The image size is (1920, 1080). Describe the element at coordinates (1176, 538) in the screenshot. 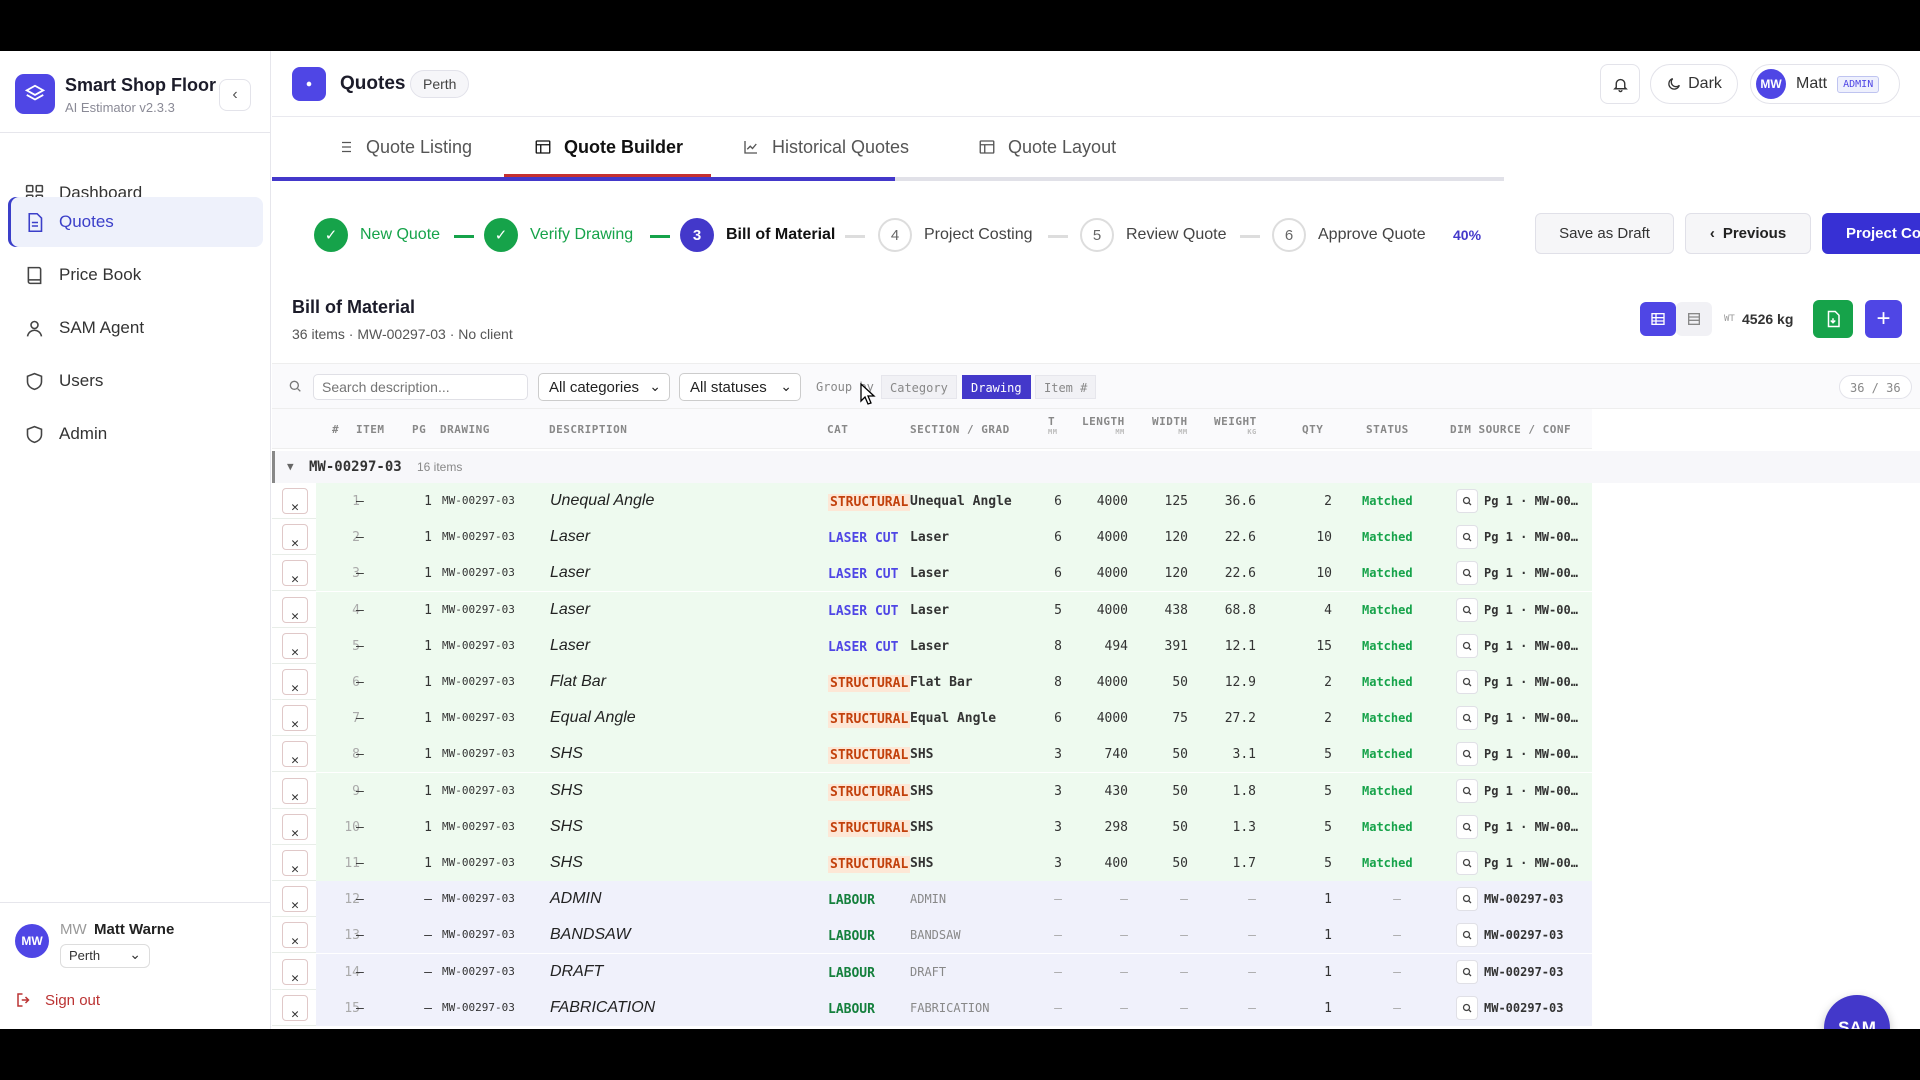

I see `cell-width: 120` at that location.